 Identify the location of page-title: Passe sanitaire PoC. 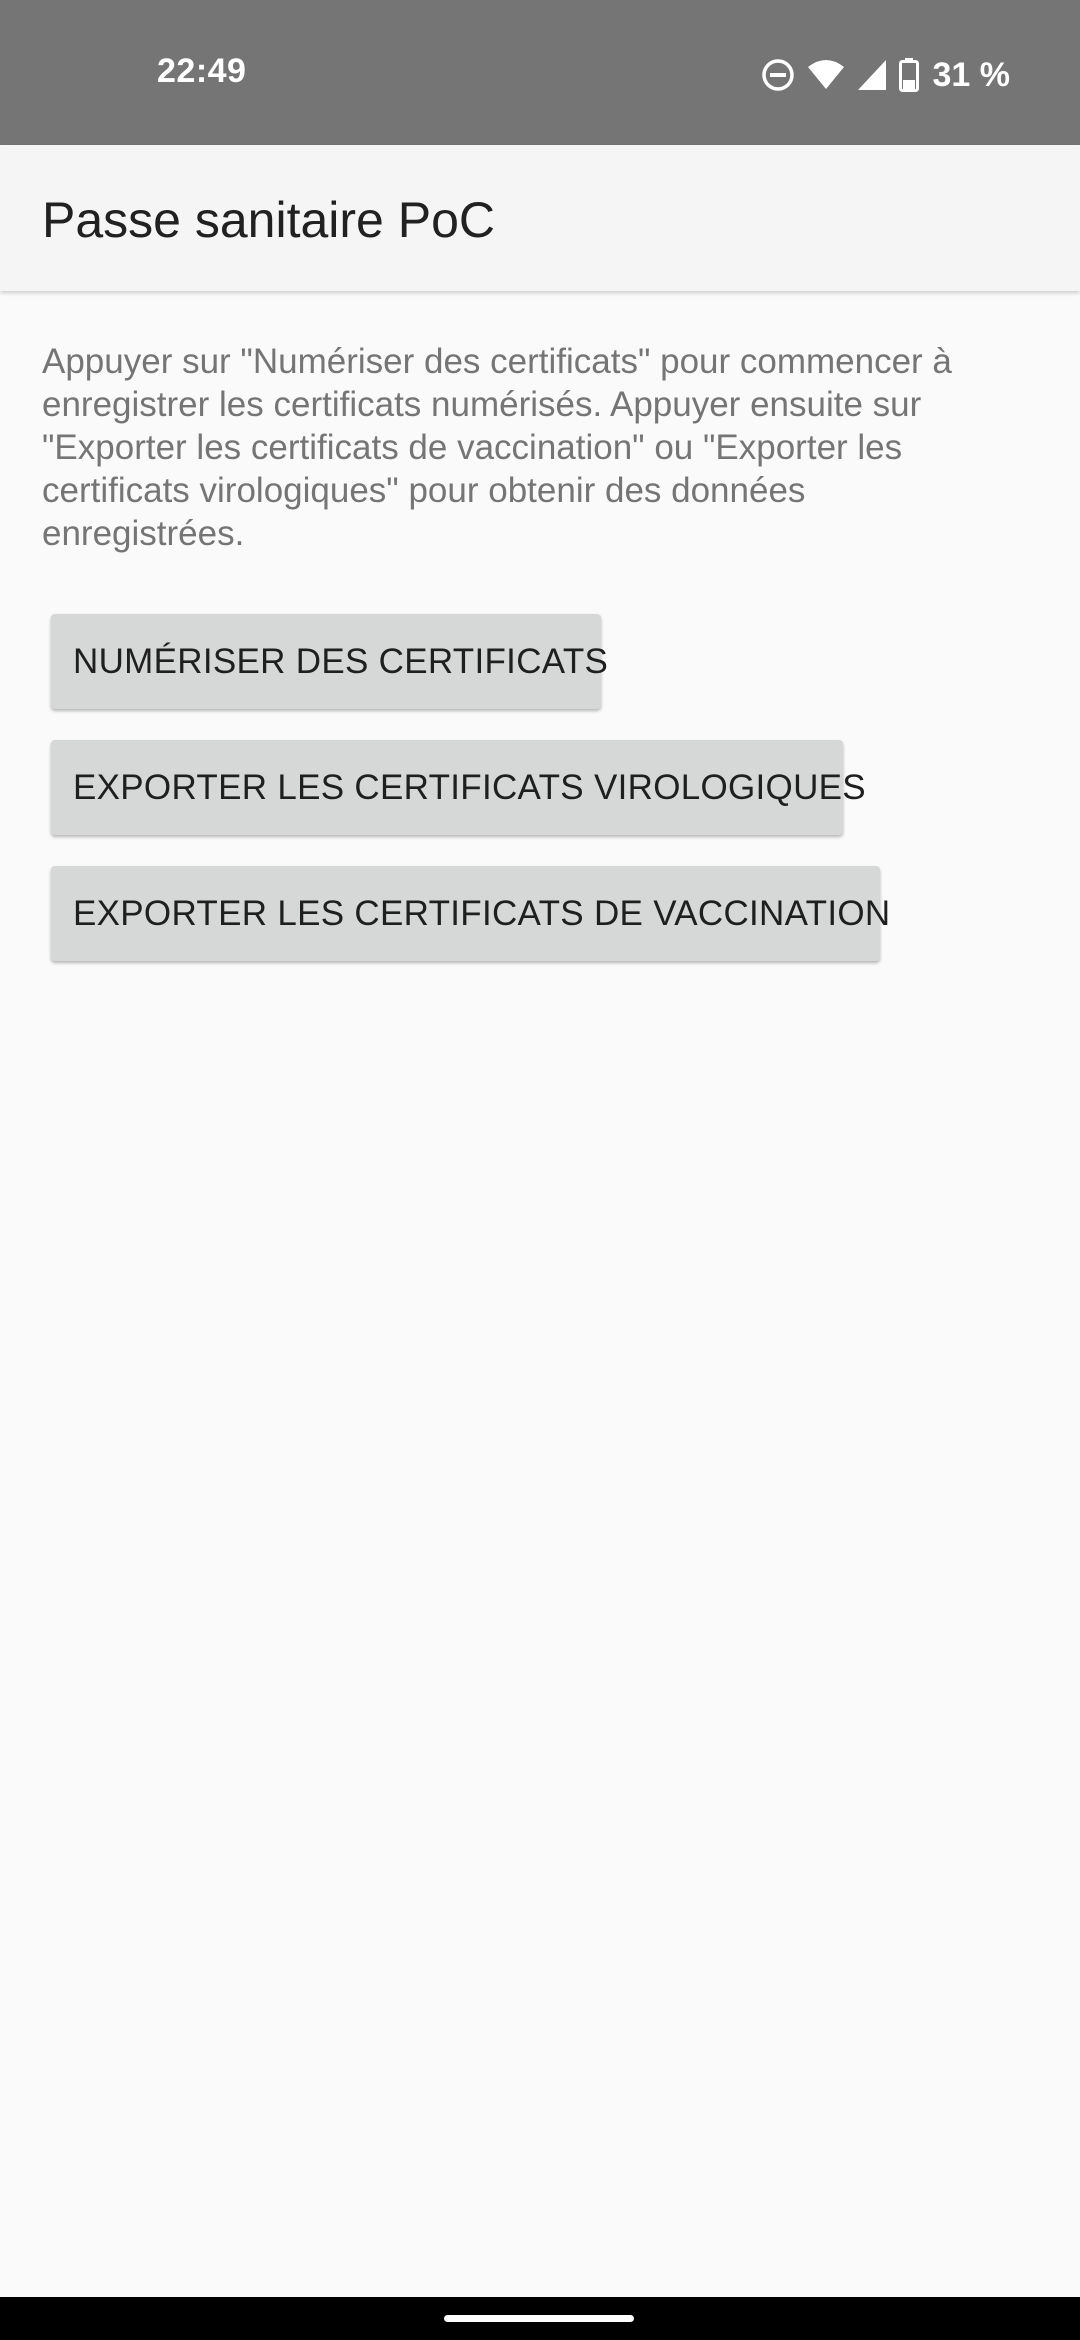
(269, 220).